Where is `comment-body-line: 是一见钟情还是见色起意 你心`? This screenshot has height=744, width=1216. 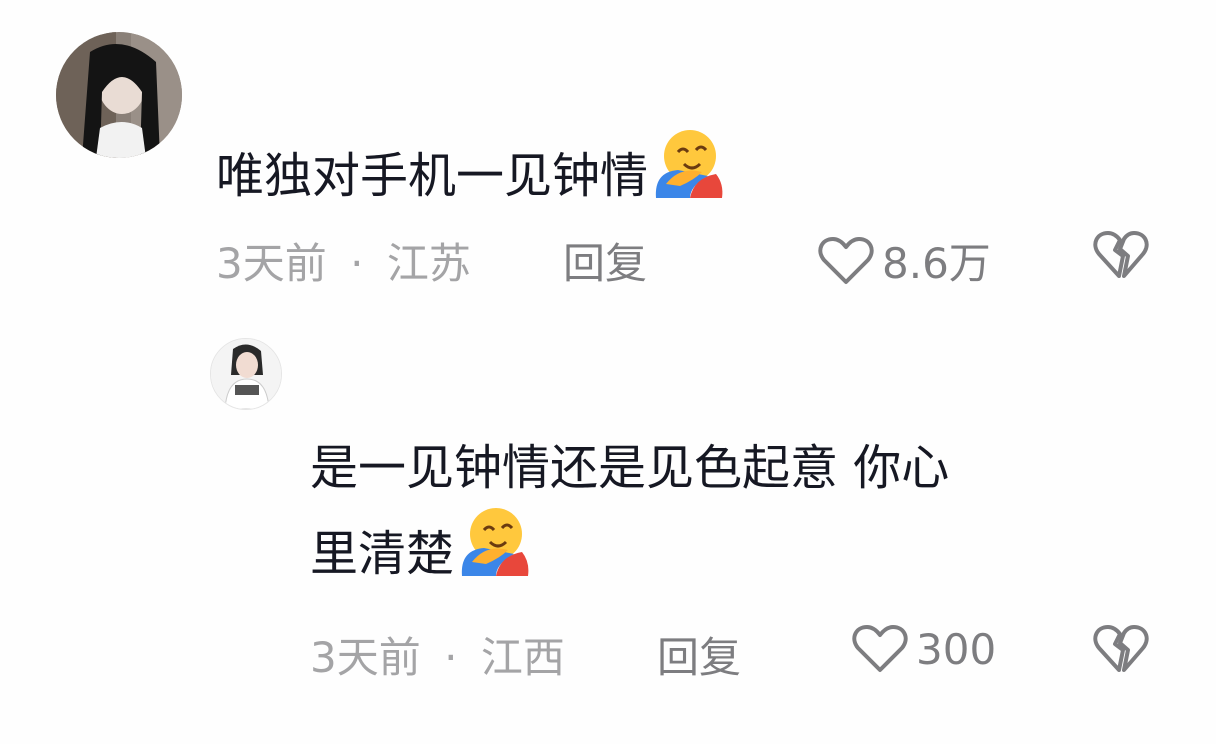 comment-body-line: 是一见钟情还是见色起意 你心 is located at coordinates (630, 468).